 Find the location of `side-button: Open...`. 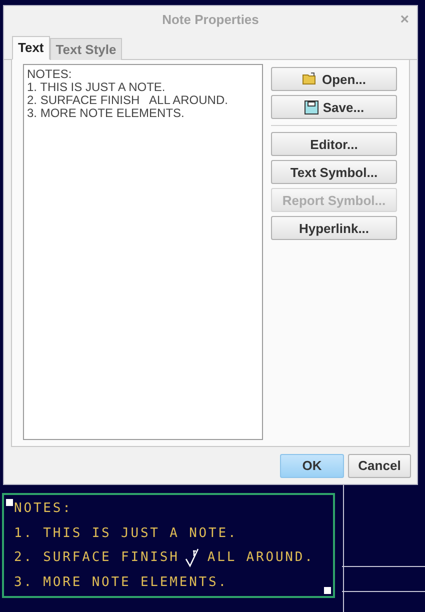

side-button: Open... is located at coordinates (334, 79).